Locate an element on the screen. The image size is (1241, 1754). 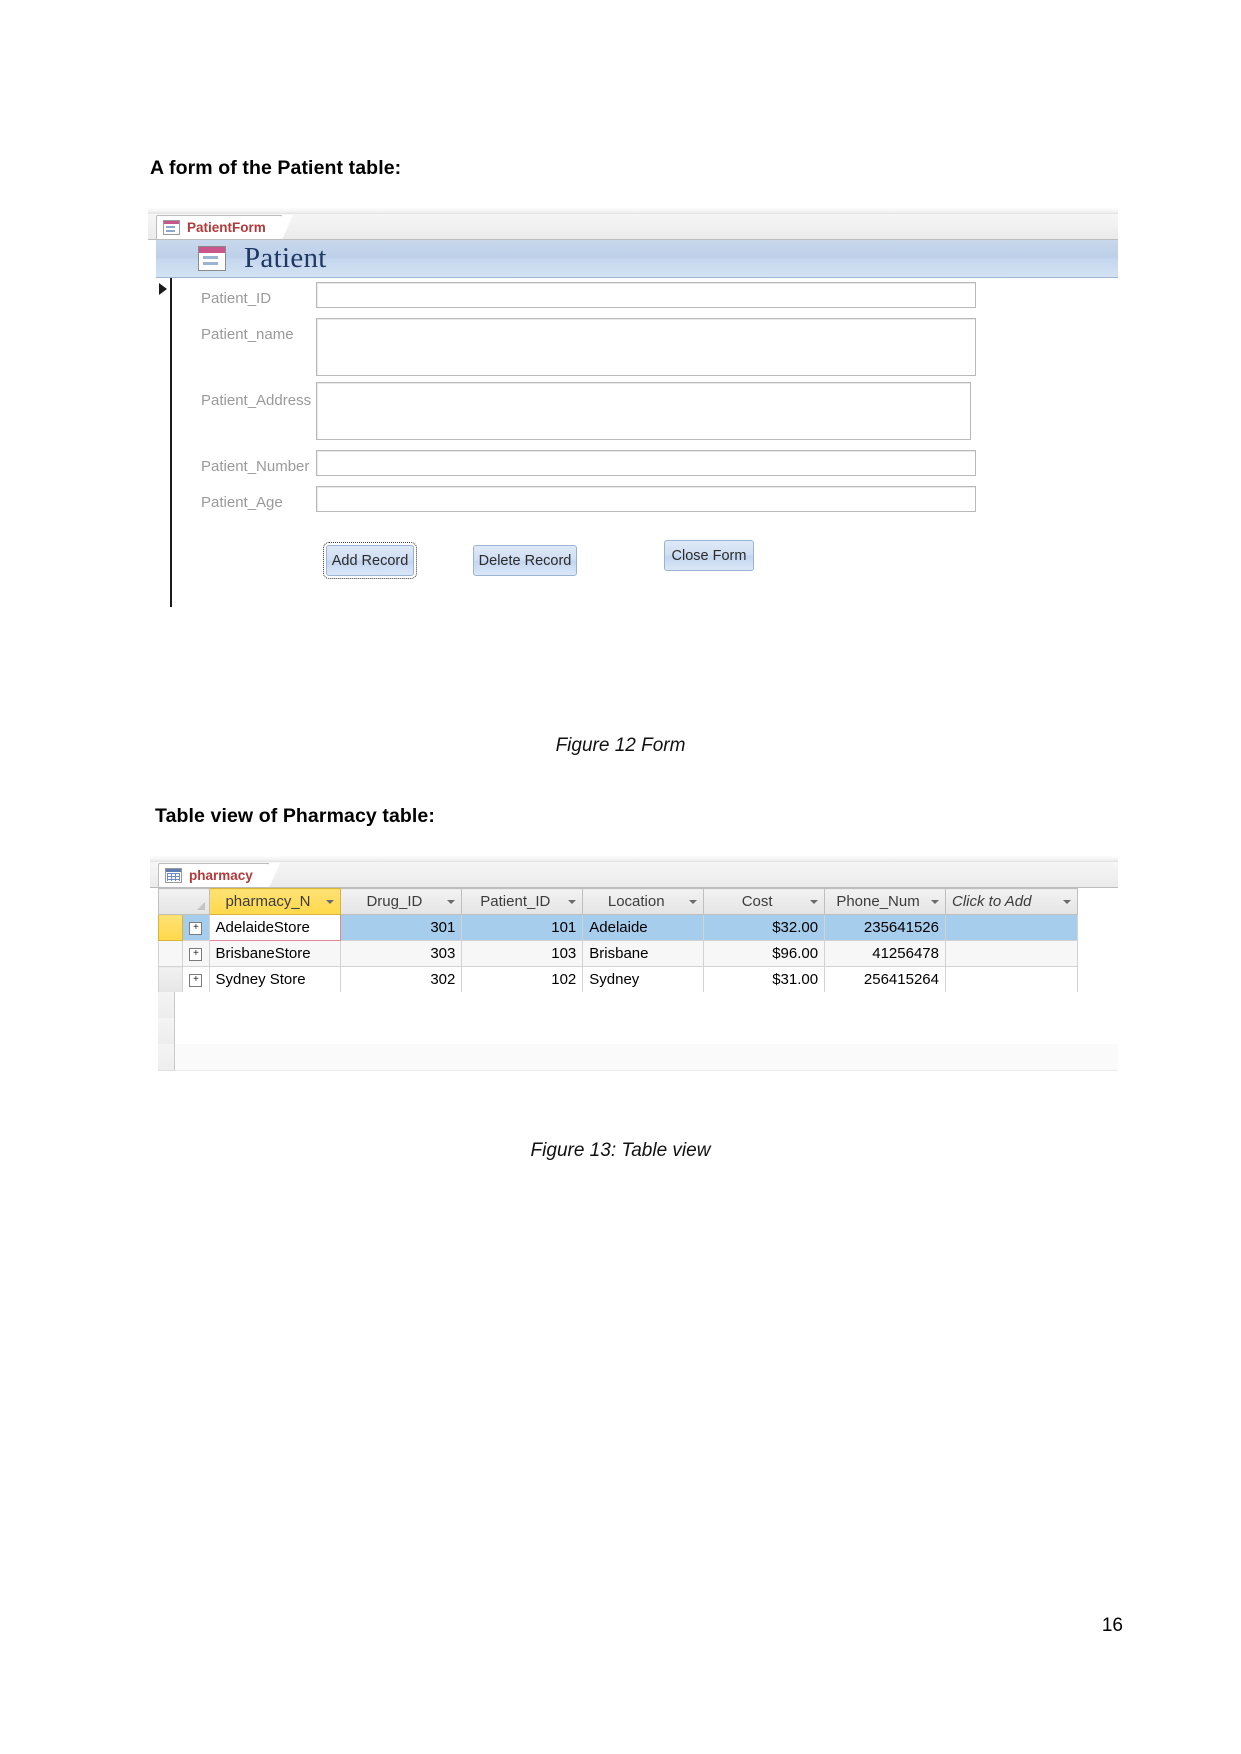
label-patient-address: Patient_Address is located at coordinates (256, 400).